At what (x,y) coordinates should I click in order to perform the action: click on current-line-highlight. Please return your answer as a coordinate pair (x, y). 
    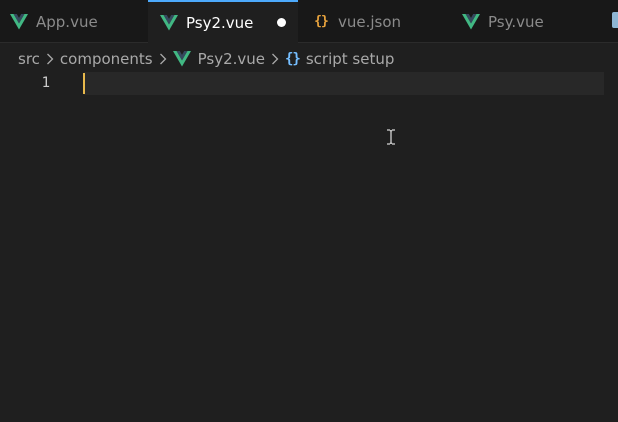
    Looking at the image, I should click on (344, 83).